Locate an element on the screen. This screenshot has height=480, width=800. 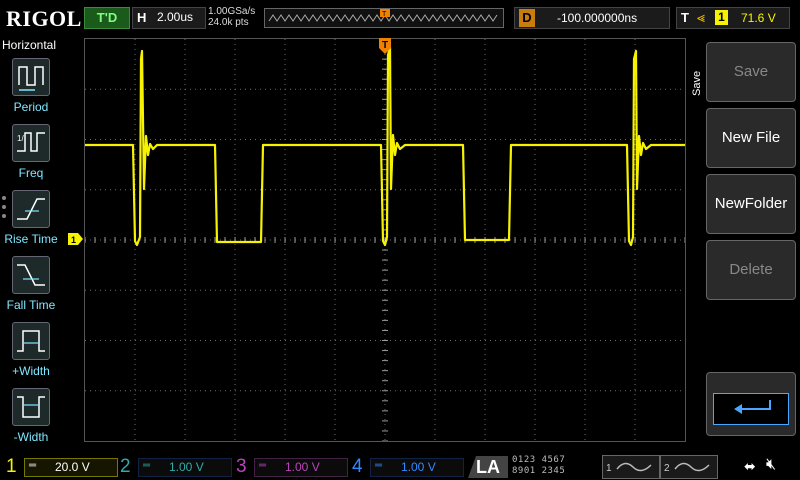
trigger-level: 71.6 V is located at coordinates (758, 18).